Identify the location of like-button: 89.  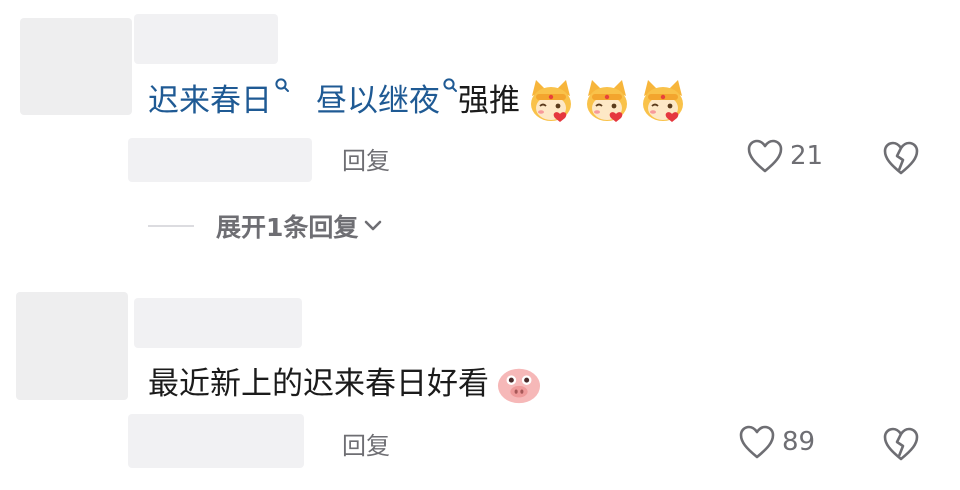
(776, 442).